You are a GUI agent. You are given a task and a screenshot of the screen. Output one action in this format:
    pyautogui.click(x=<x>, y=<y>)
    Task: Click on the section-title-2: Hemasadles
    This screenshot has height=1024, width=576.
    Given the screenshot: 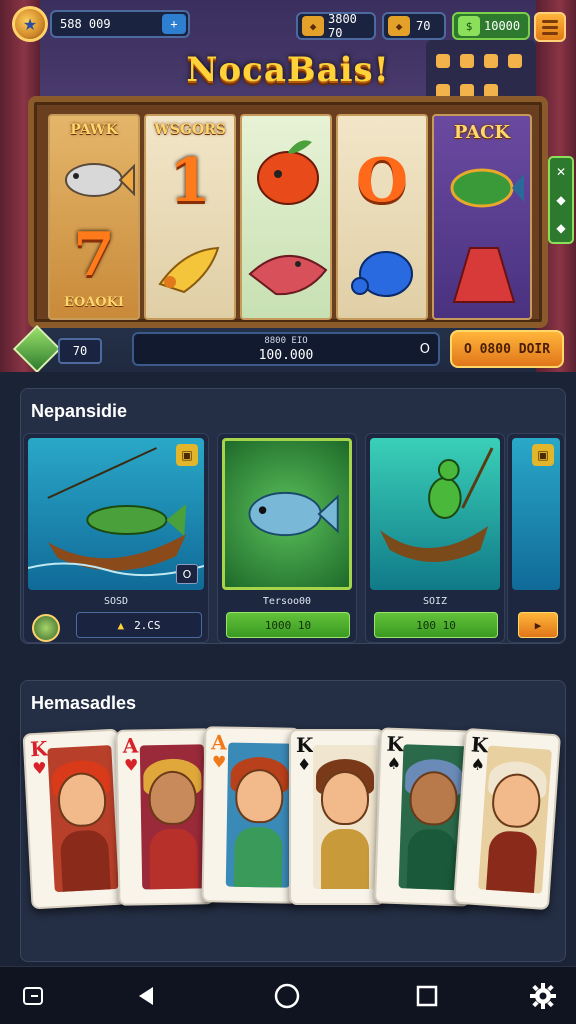 What is the action you would take?
    pyautogui.click(x=84, y=703)
    